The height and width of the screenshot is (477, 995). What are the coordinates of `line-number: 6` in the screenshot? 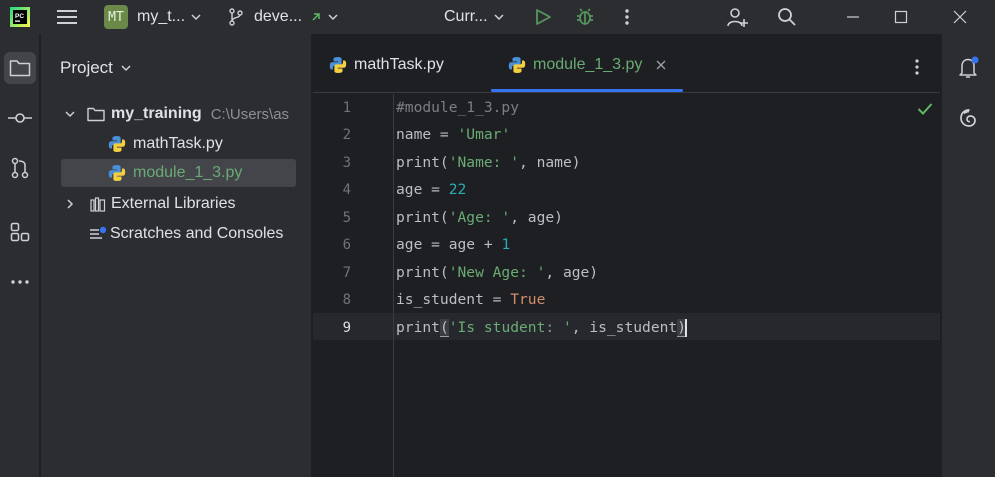 It's located at (346, 245).